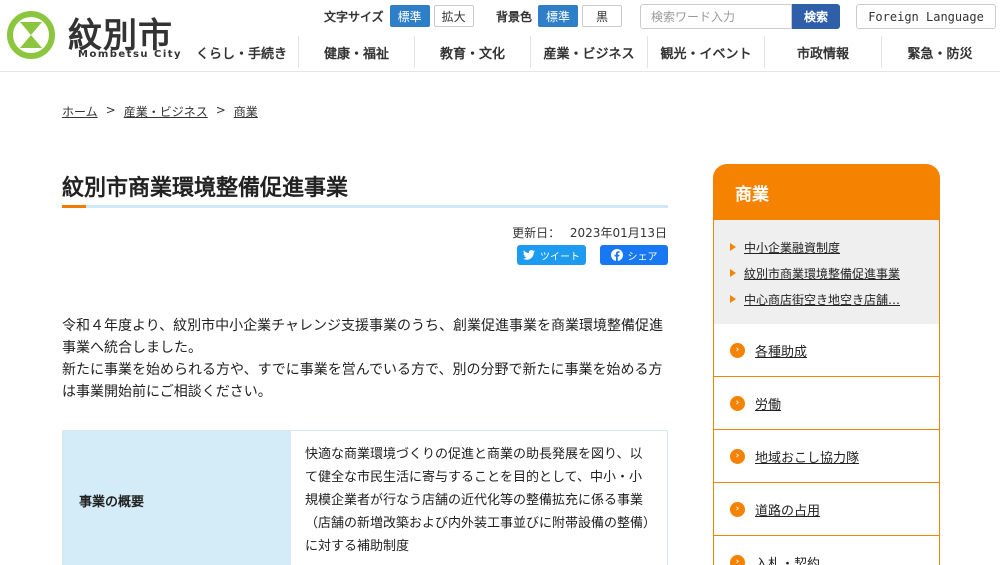 The image size is (1000, 565). Describe the element at coordinates (705, 52) in the screenshot. I see `nav-item-tourism: 観光・イベント` at that location.